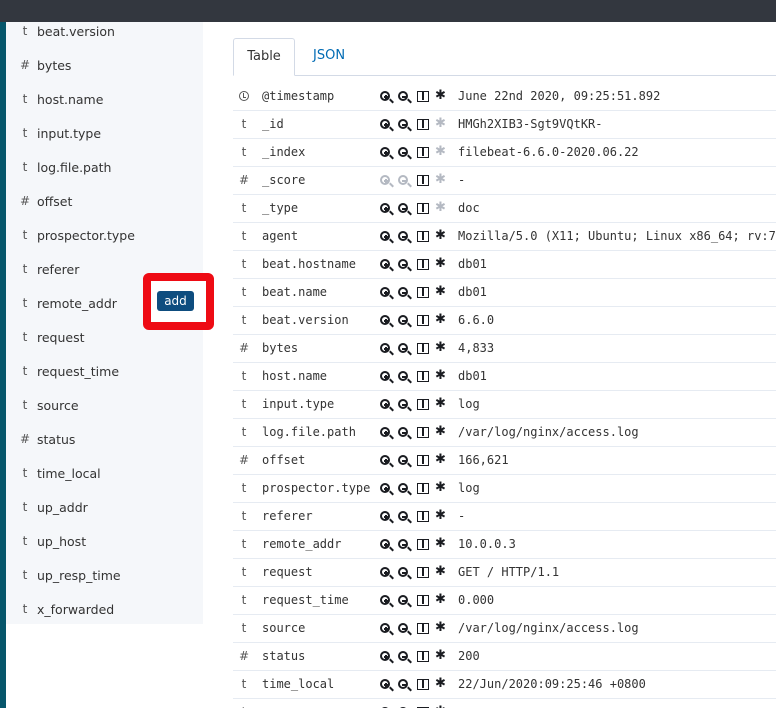 This screenshot has height=708, width=776. Describe the element at coordinates (104, 39) in the screenshot. I see `sidebar-field-item: t beat.version` at that location.